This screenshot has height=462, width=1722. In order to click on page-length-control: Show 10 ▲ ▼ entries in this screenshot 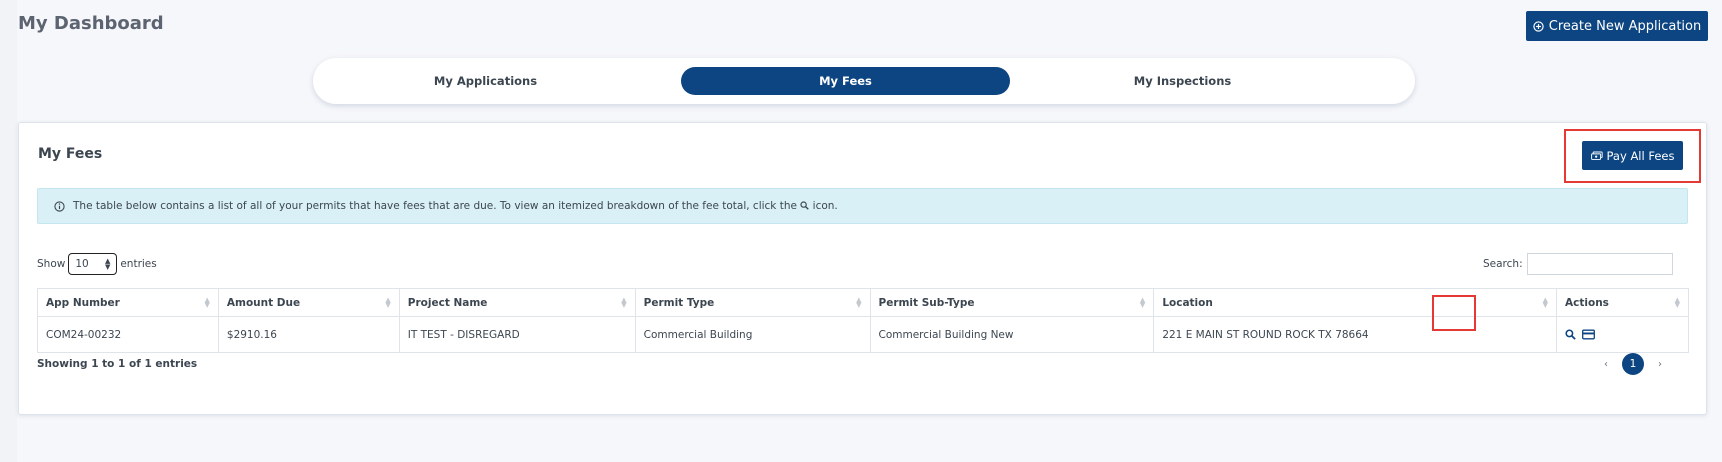, I will do `click(97, 264)`.